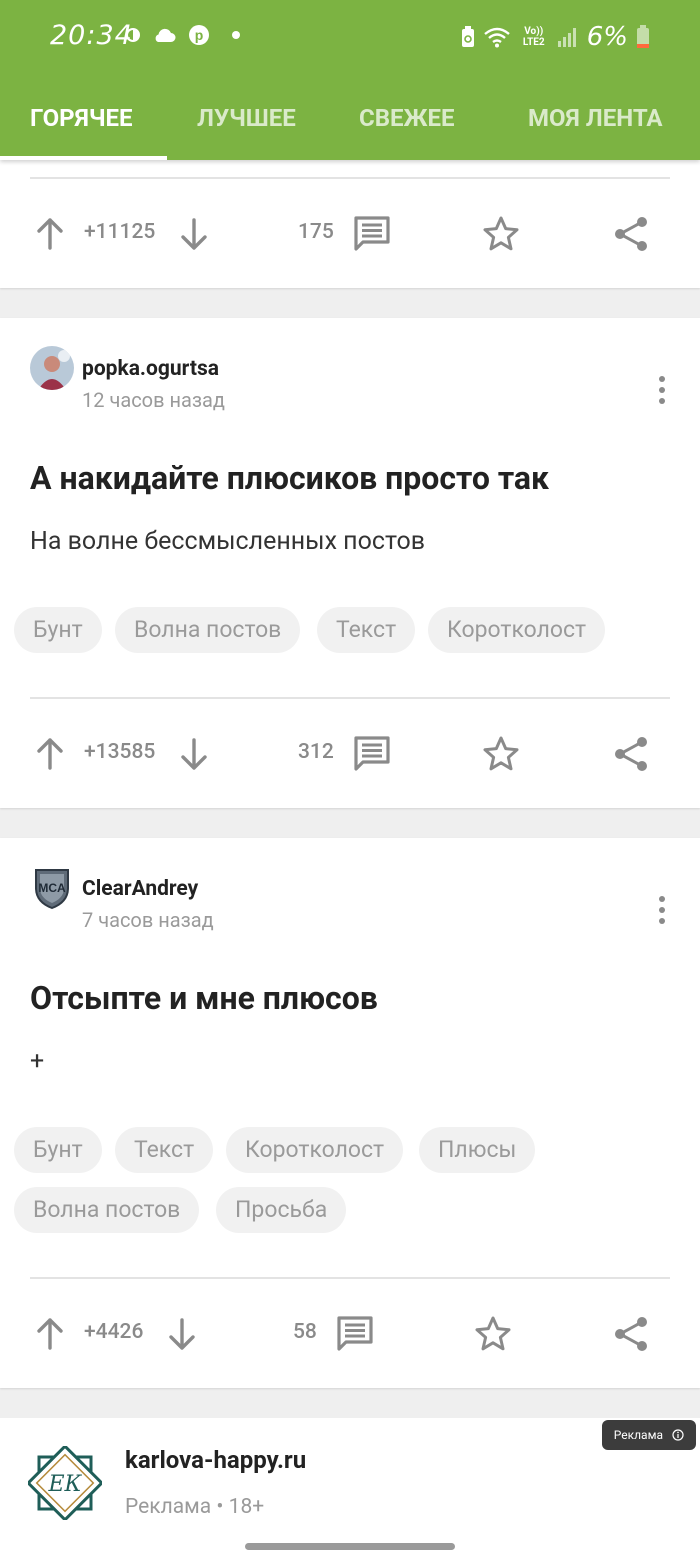 Image resolution: width=700 pixels, height=1561 pixels. I want to click on post-actions: +13585 312, so click(350, 764).